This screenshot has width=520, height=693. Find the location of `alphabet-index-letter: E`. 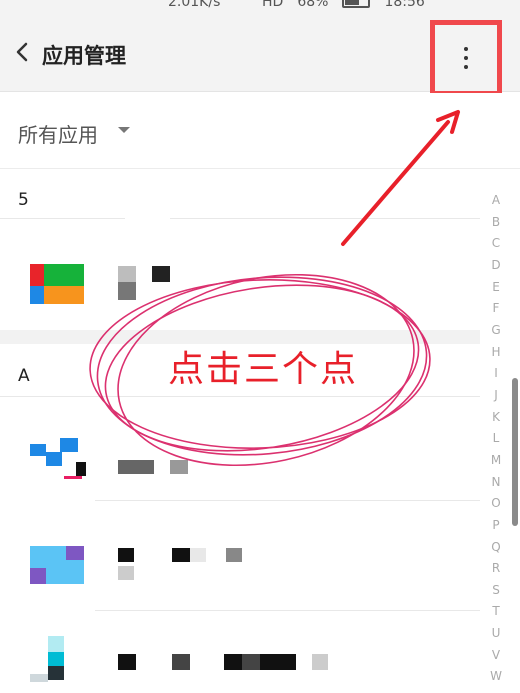

alphabet-index-letter: E is located at coordinates (496, 288).